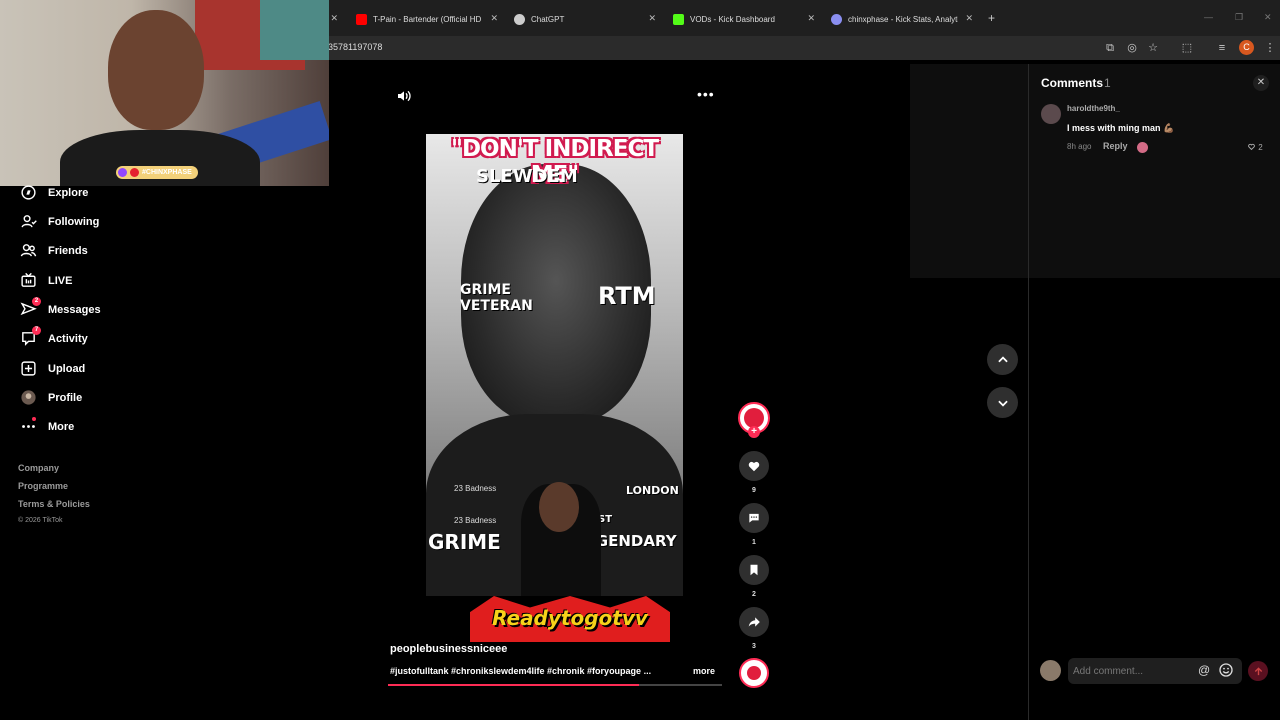 The width and height of the screenshot is (1280, 720). I want to click on compass-icon, so click(28, 192).